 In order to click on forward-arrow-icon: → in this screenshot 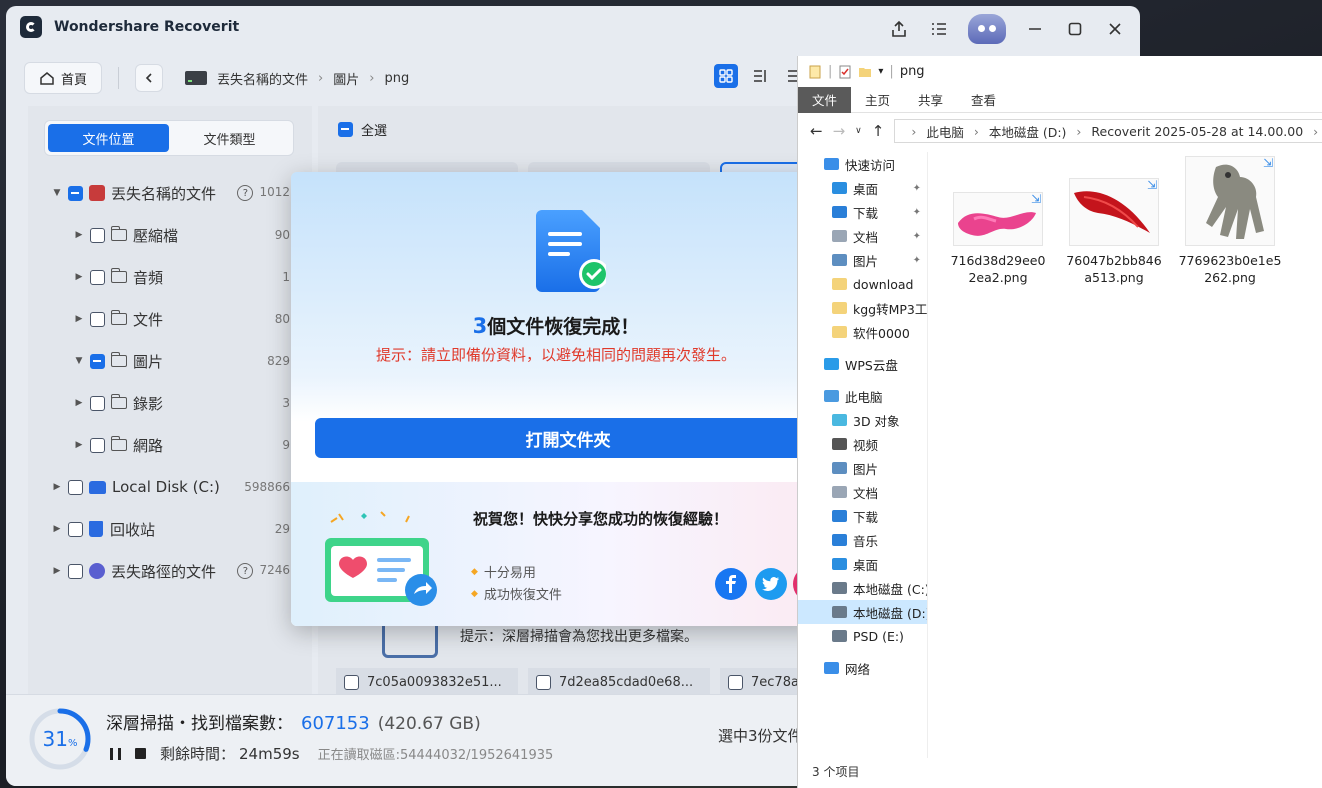, I will do `click(839, 131)`.